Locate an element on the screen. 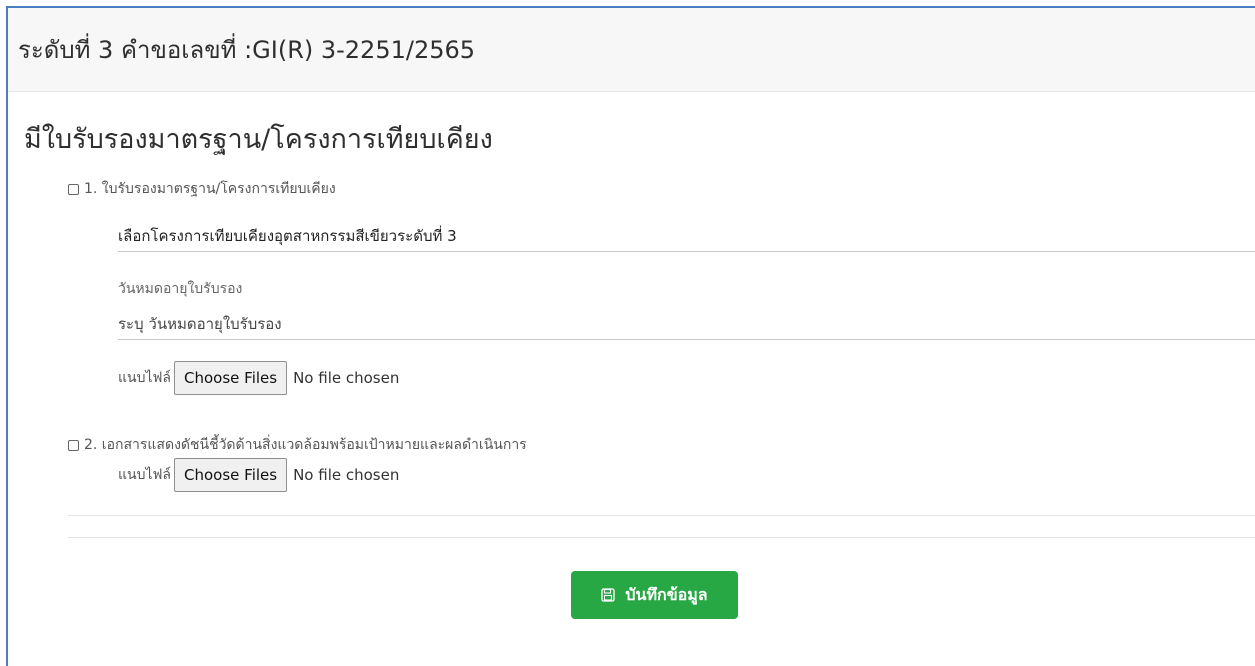 The width and height of the screenshot is (1255, 666). environment-choose-files-button: Choose Files is located at coordinates (231, 475).